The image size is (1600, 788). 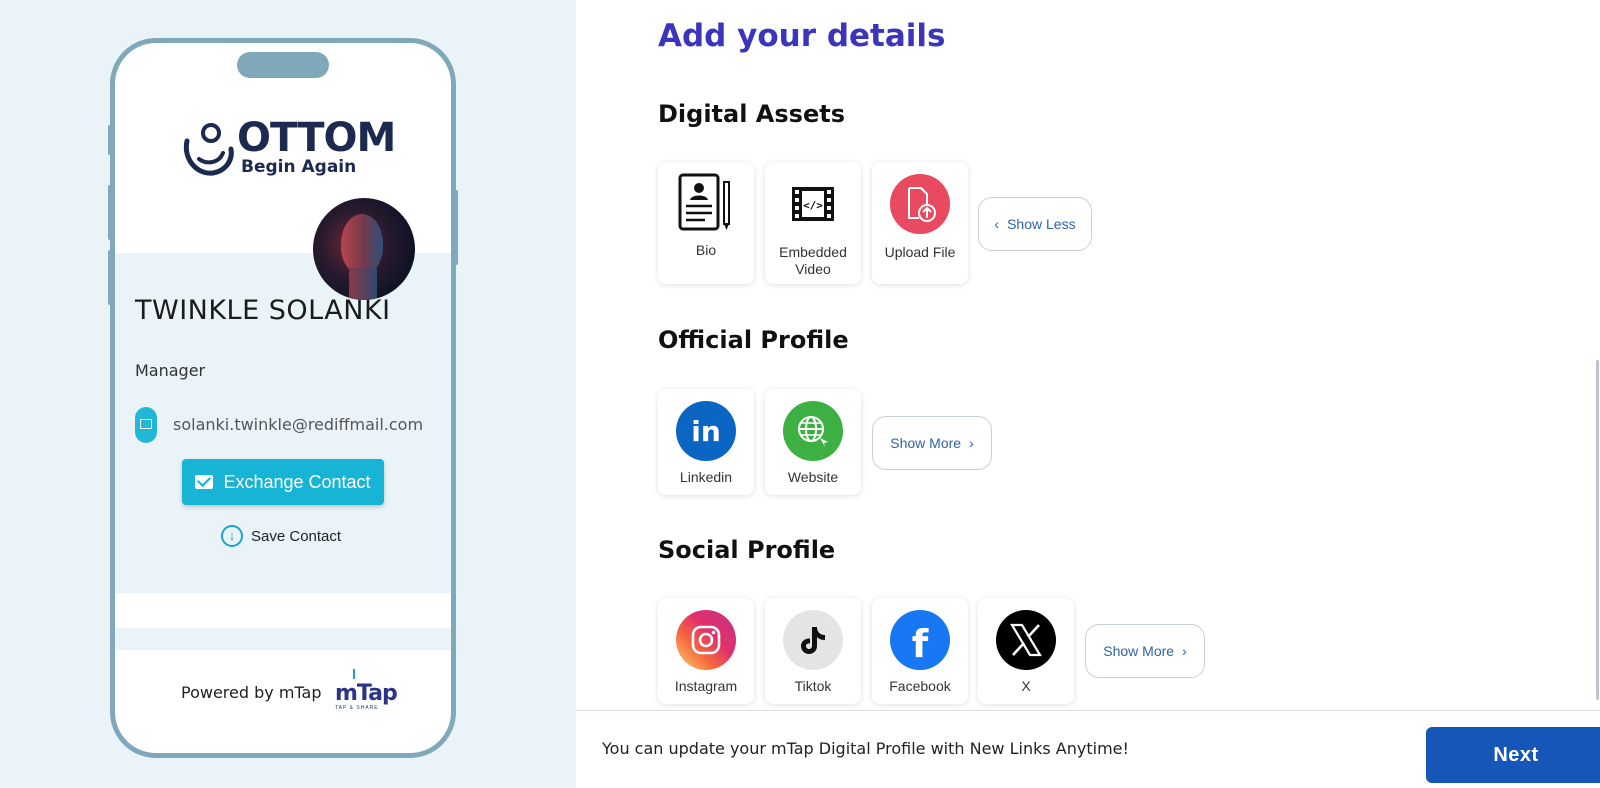 I want to click on powered-by-text: Powered by mTap, so click(x=251, y=692).